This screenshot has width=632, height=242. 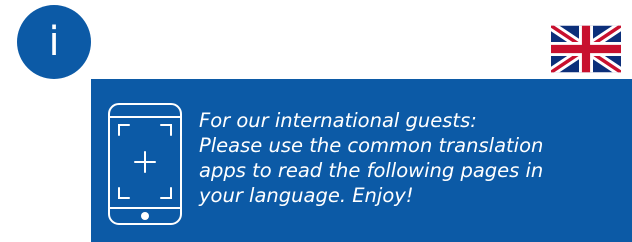 What do you see at coordinates (306, 195) in the screenshot?
I see `message-line: your language. Enjoy!` at bounding box center [306, 195].